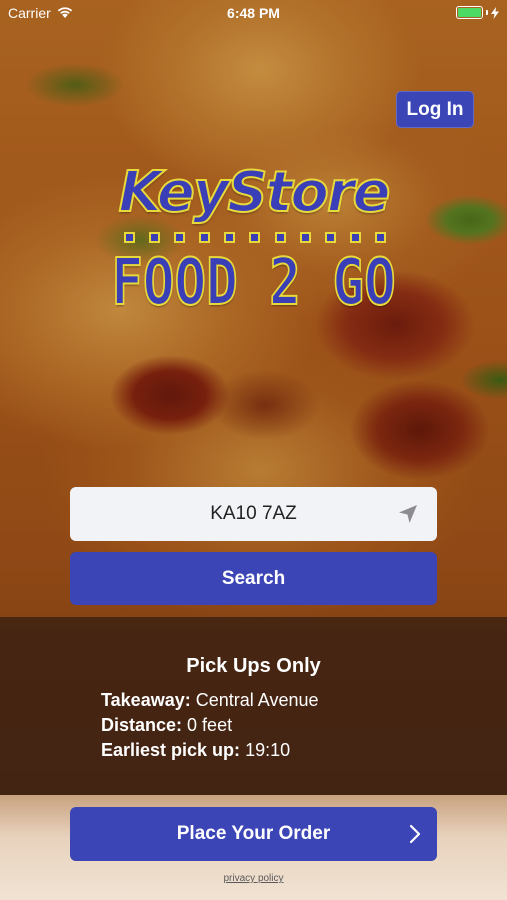  What do you see at coordinates (142, 725) in the screenshot?
I see `distance-label: Distance:` at bounding box center [142, 725].